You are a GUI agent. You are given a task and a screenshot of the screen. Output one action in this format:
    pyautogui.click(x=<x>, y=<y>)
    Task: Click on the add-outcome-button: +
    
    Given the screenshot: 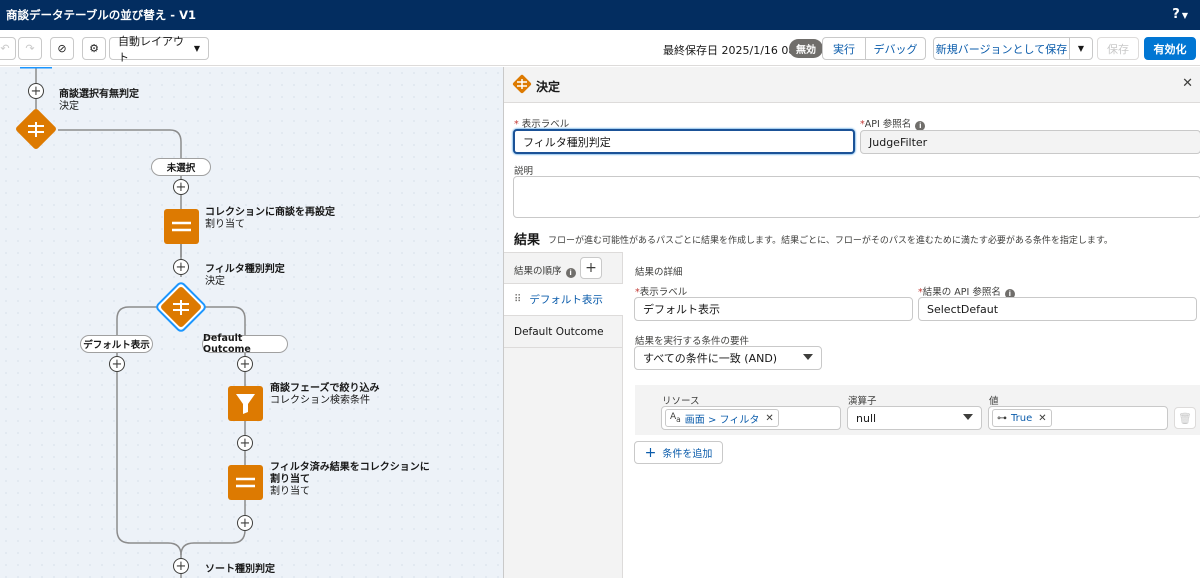 What is the action you would take?
    pyautogui.click(x=591, y=268)
    